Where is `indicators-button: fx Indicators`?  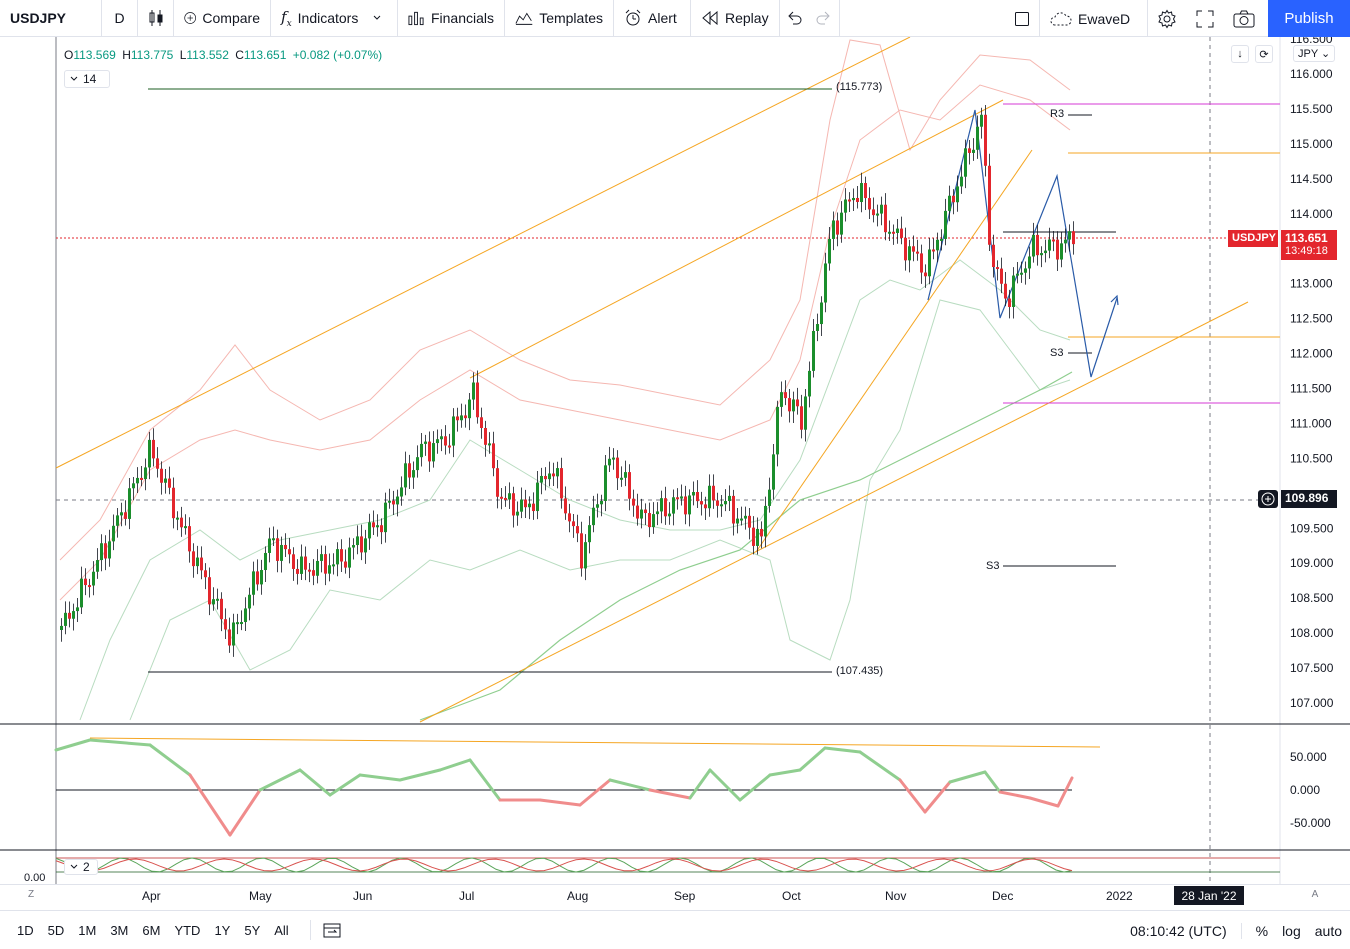 indicators-button: fx Indicators is located at coordinates (334, 18).